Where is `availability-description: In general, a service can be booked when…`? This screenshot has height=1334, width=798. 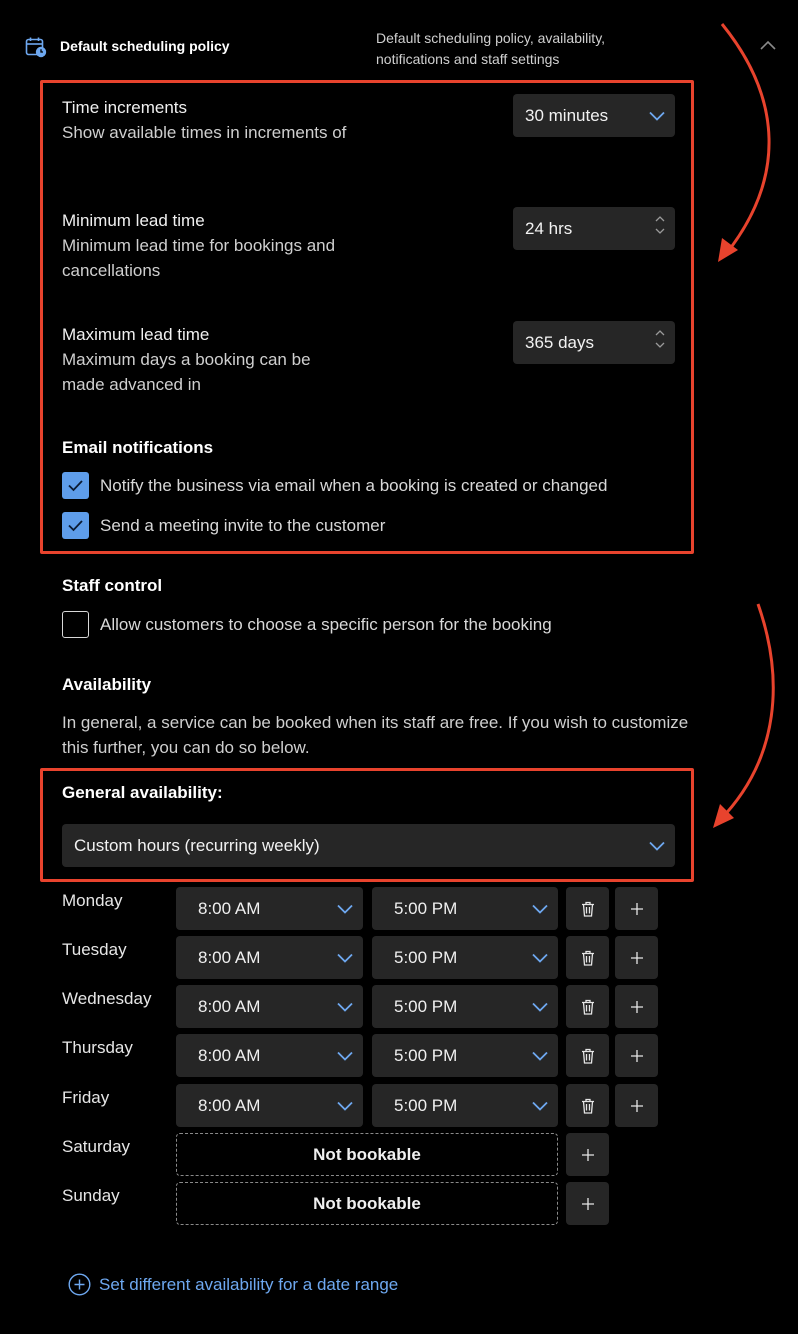 availability-description: In general, a service can be booked when… is located at coordinates (375, 735).